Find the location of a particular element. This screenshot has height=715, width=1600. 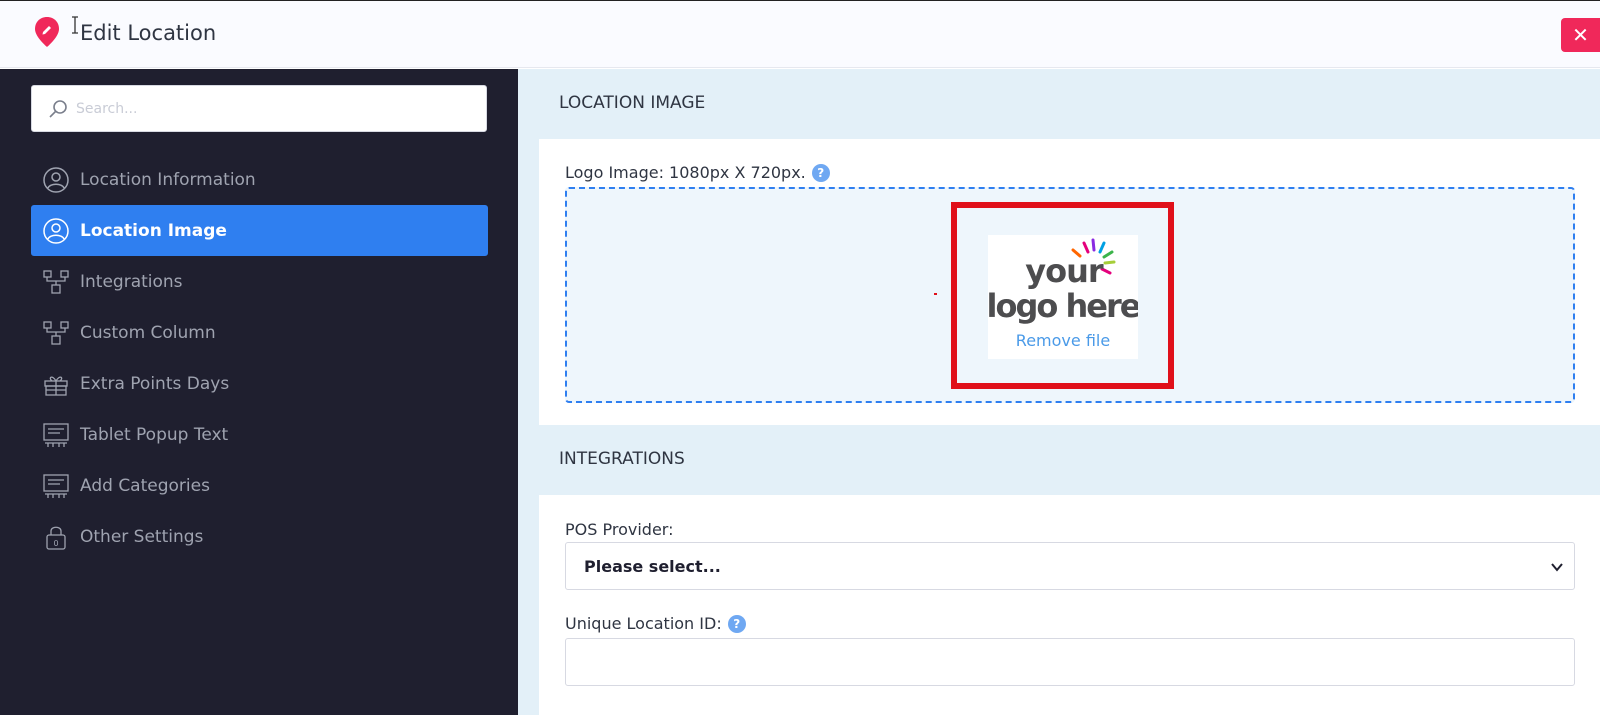

marker-dot is located at coordinates (935, 294).